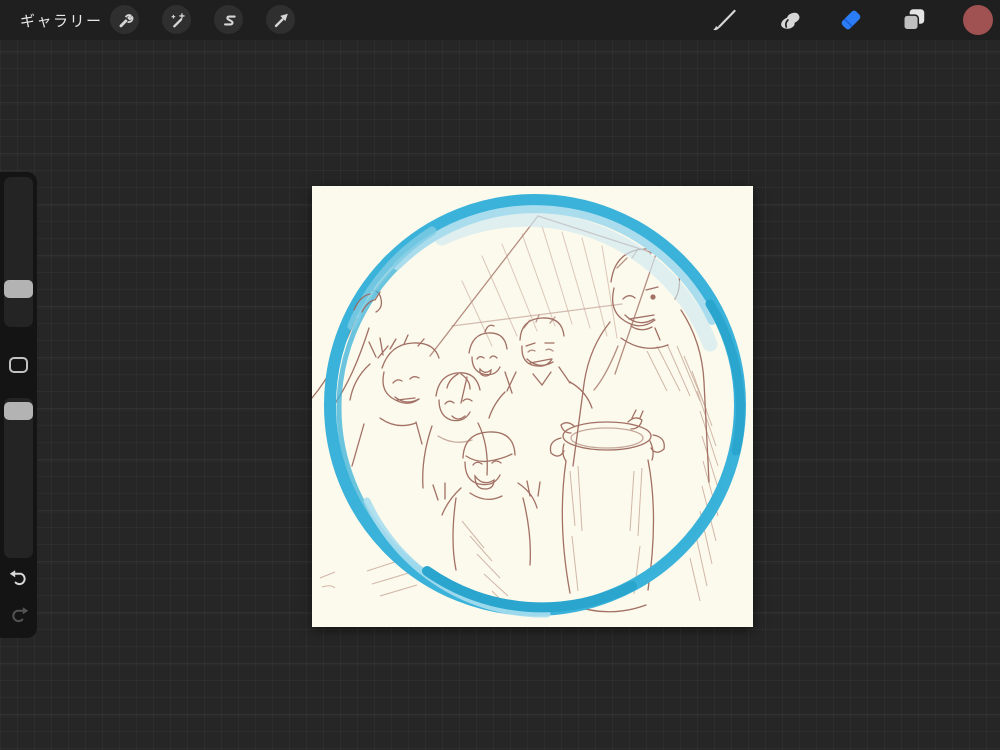  What do you see at coordinates (61, 20) in the screenshot?
I see `gallery-button: ギャラリー` at bounding box center [61, 20].